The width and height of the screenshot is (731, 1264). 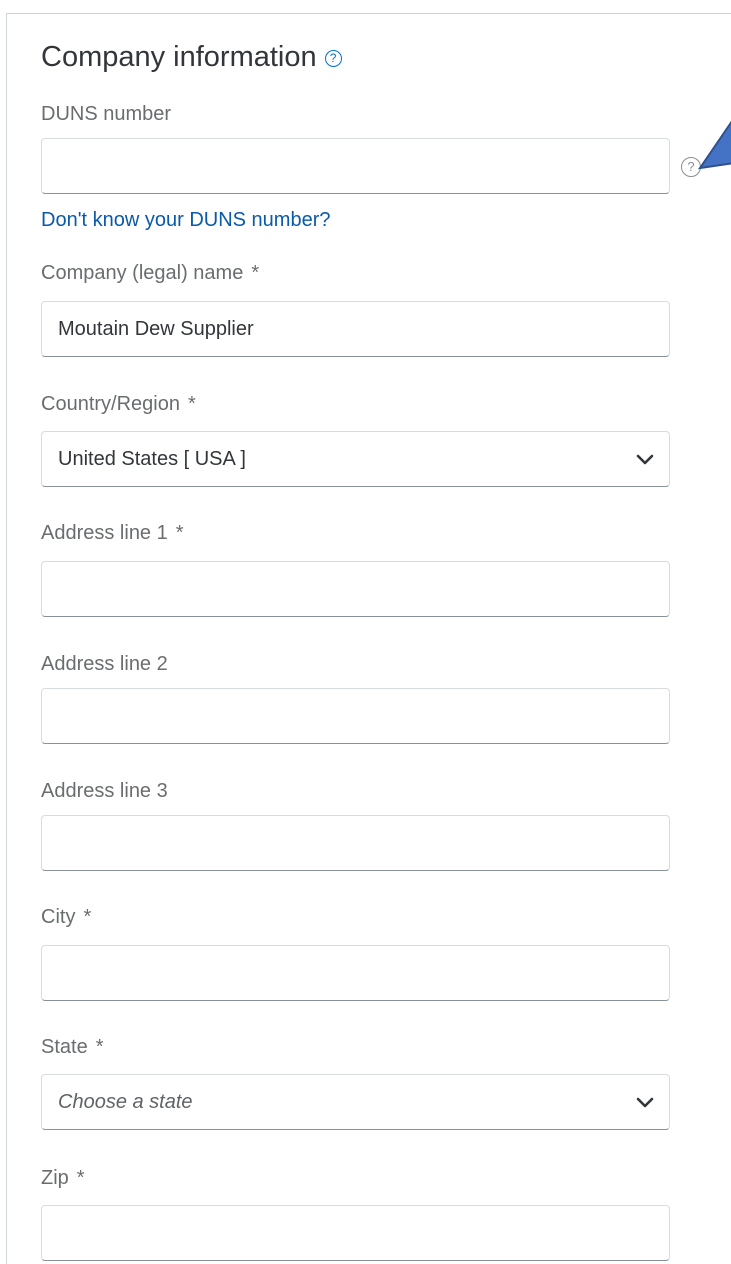 I want to click on country-label: Country/Region *, so click(x=118, y=404).